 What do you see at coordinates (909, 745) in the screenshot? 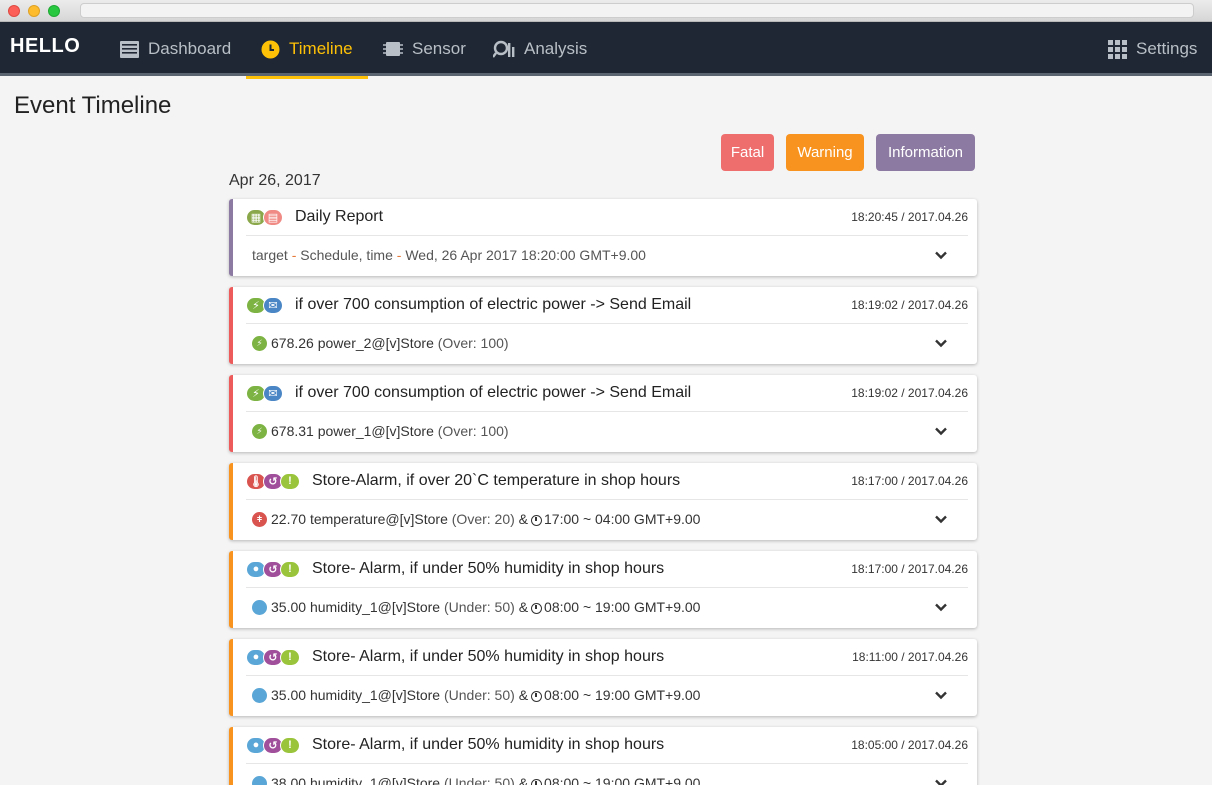
I see `event-timestamp: 18:05:00 / 2017.04.26` at bounding box center [909, 745].